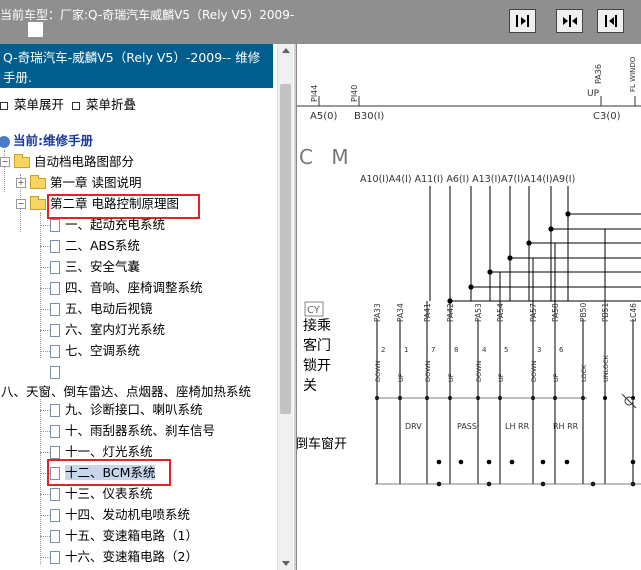 This screenshot has height=570, width=641. I want to click on side-text: 关, so click(310, 386).